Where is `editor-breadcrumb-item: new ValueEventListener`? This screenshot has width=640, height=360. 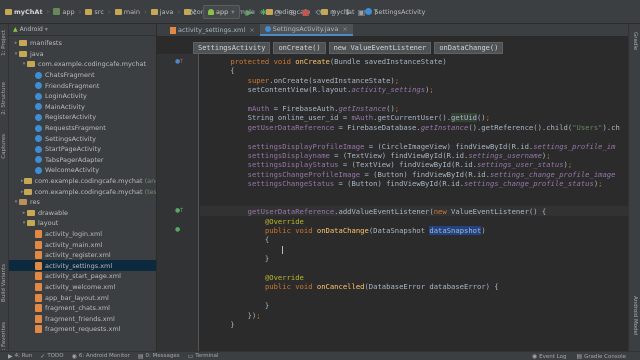
editor-breadcrumb-item: new ValueEventListener is located at coordinates (380, 48).